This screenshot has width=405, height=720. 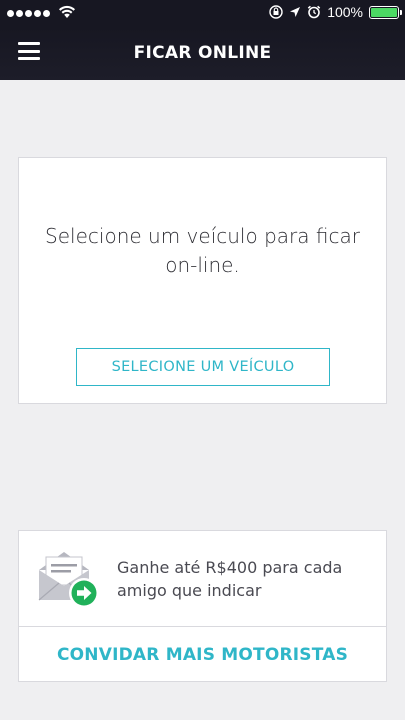 What do you see at coordinates (202, 250) in the screenshot?
I see `select-vehicle-message: Selecione um veículo para ficar on-line.` at bounding box center [202, 250].